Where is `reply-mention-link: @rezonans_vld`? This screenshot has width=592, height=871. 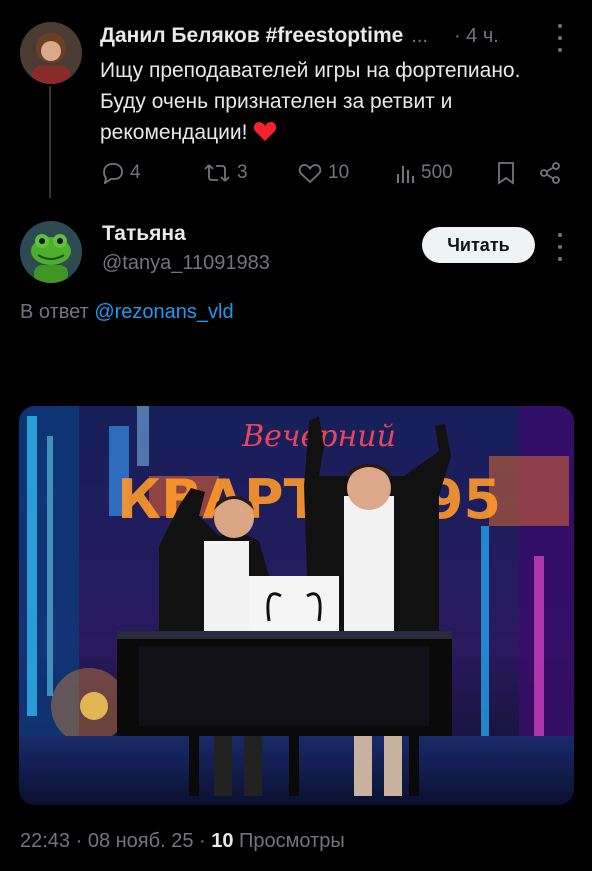 reply-mention-link: @rezonans_vld is located at coordinates (163, 312).